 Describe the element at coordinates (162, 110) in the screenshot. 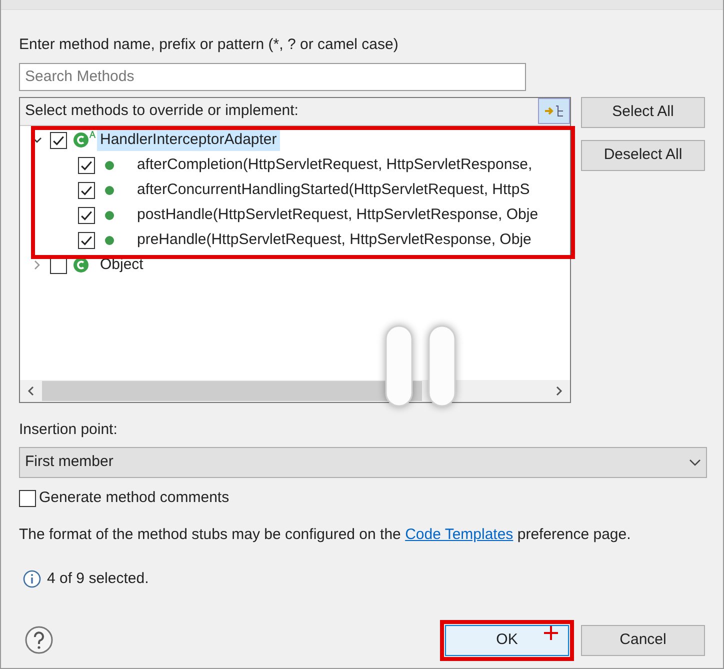

I see `tree-header-label: Select methods to override or implement:` at that location.